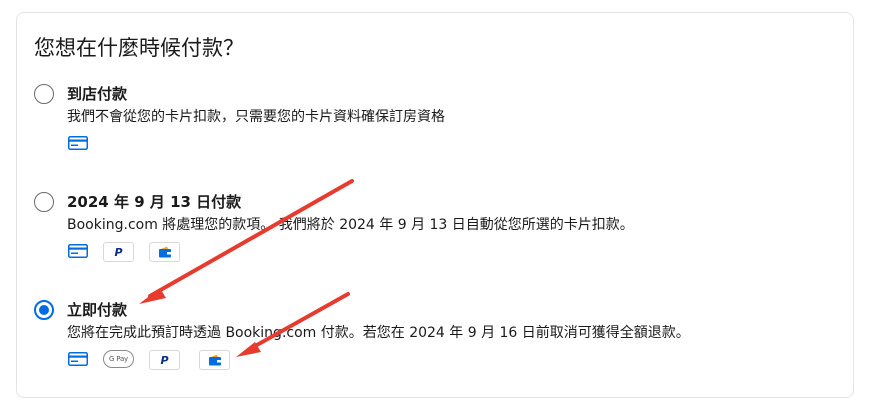 The width and height of the screenshot is (870, 411). I want to click on google-pay-icon: G Pay, so click(118, 359).